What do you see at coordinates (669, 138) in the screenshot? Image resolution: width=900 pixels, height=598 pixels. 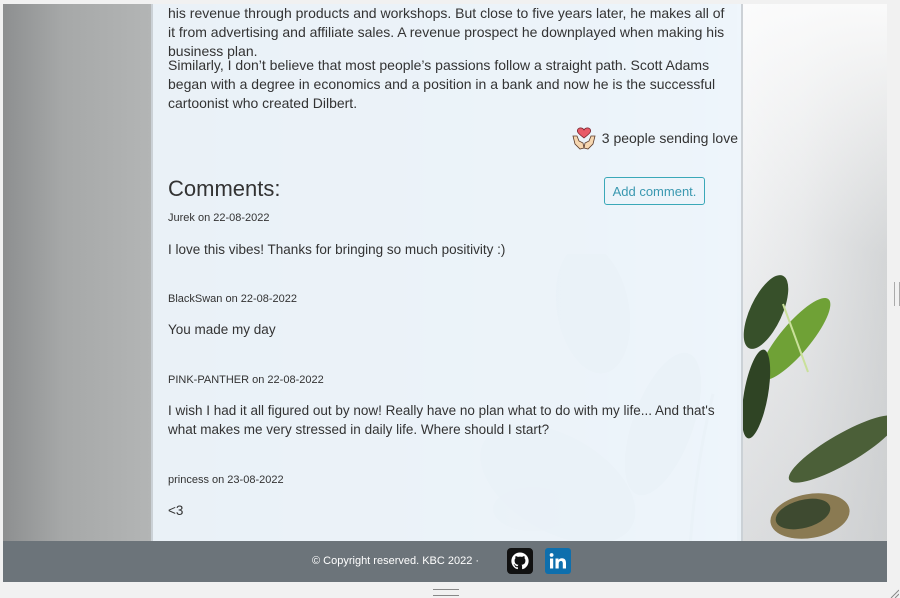 I see `love-count-text: 3 people sending love` at bounding box center [669, 138].